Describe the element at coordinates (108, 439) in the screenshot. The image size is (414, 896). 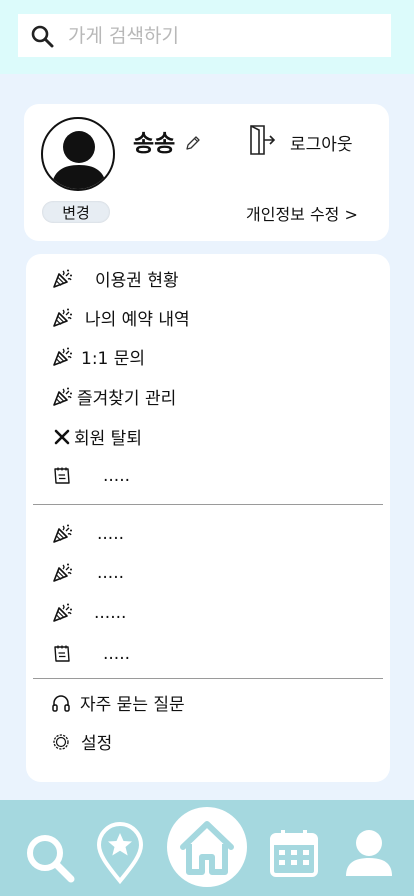
I see `menu-item-label: 회원 탈퇴` at that location.